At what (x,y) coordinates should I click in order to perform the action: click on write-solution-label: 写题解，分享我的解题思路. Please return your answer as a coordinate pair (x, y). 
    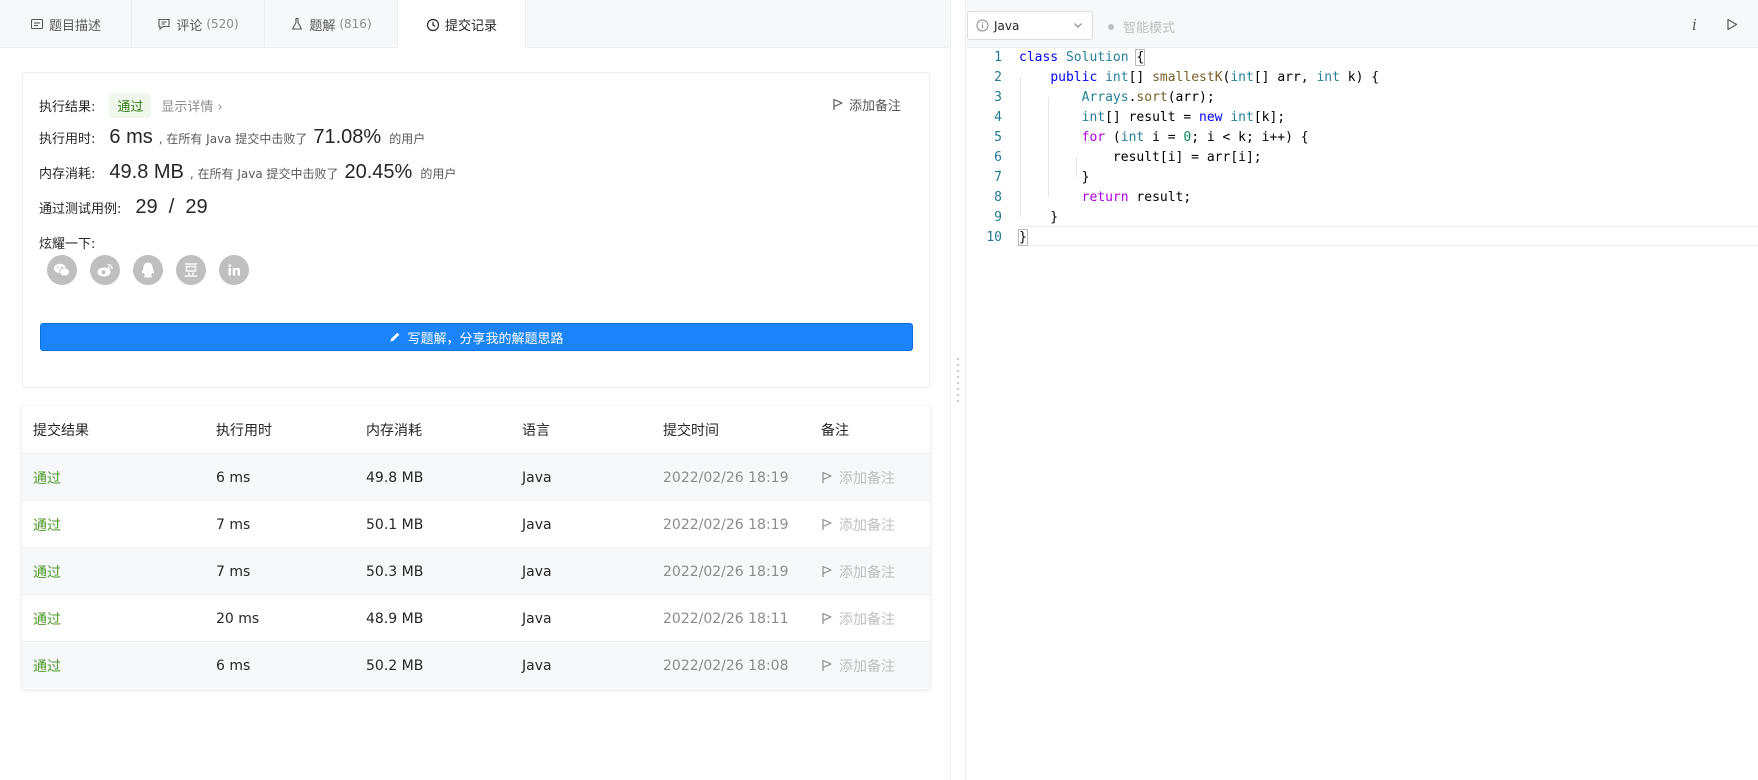
    Looking at the image, I should click on (485, 339).